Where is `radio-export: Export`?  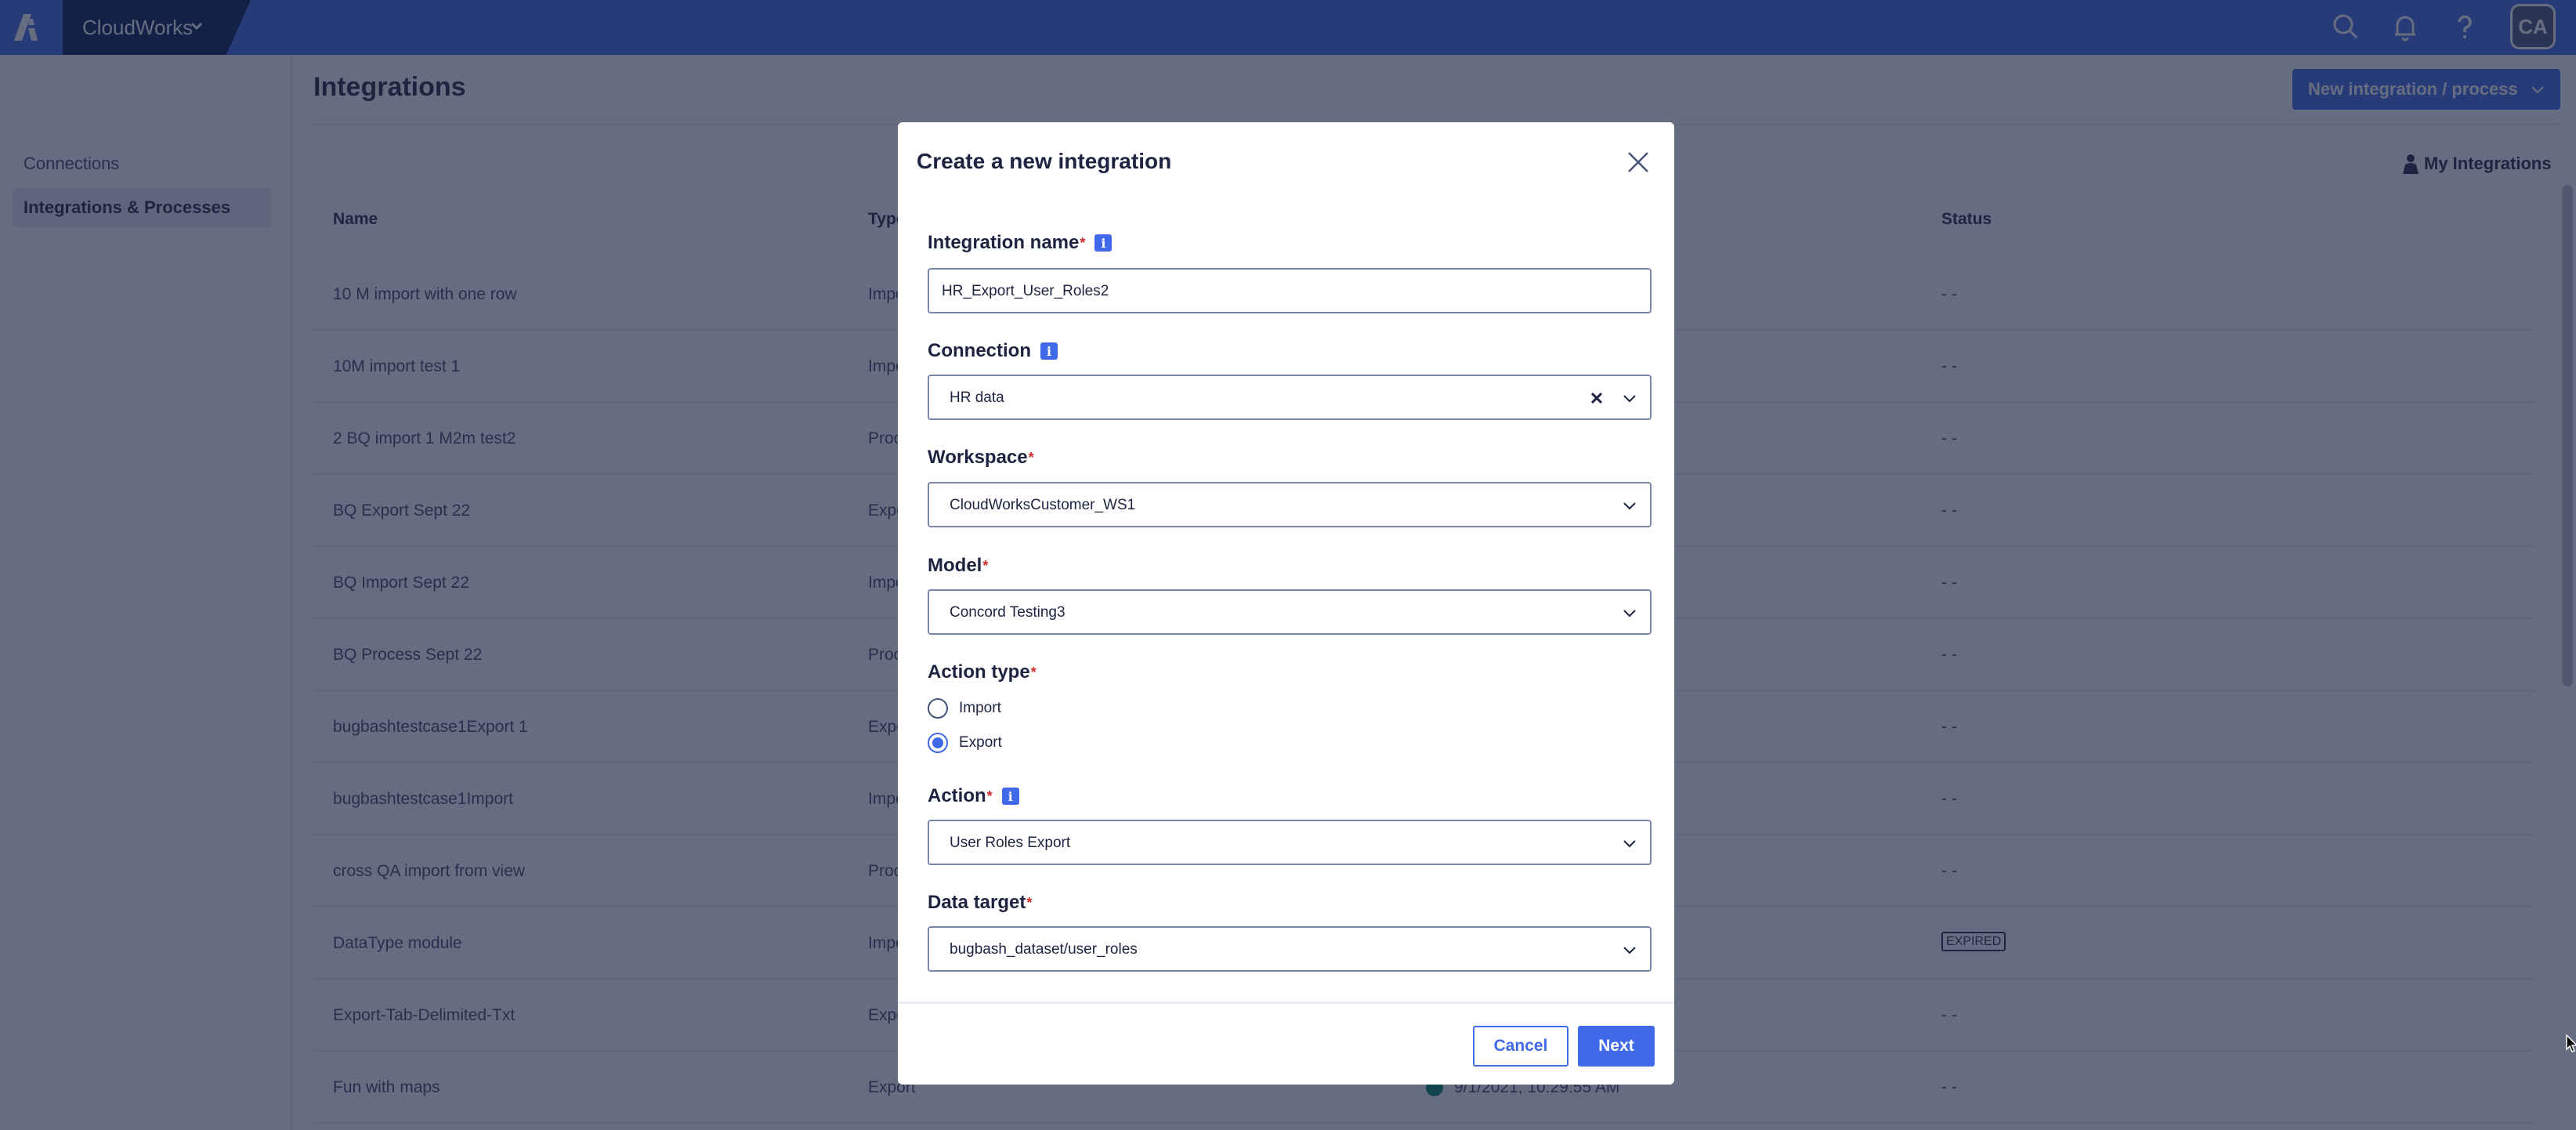 radio-export: Export is located at coordinates (965, 743).